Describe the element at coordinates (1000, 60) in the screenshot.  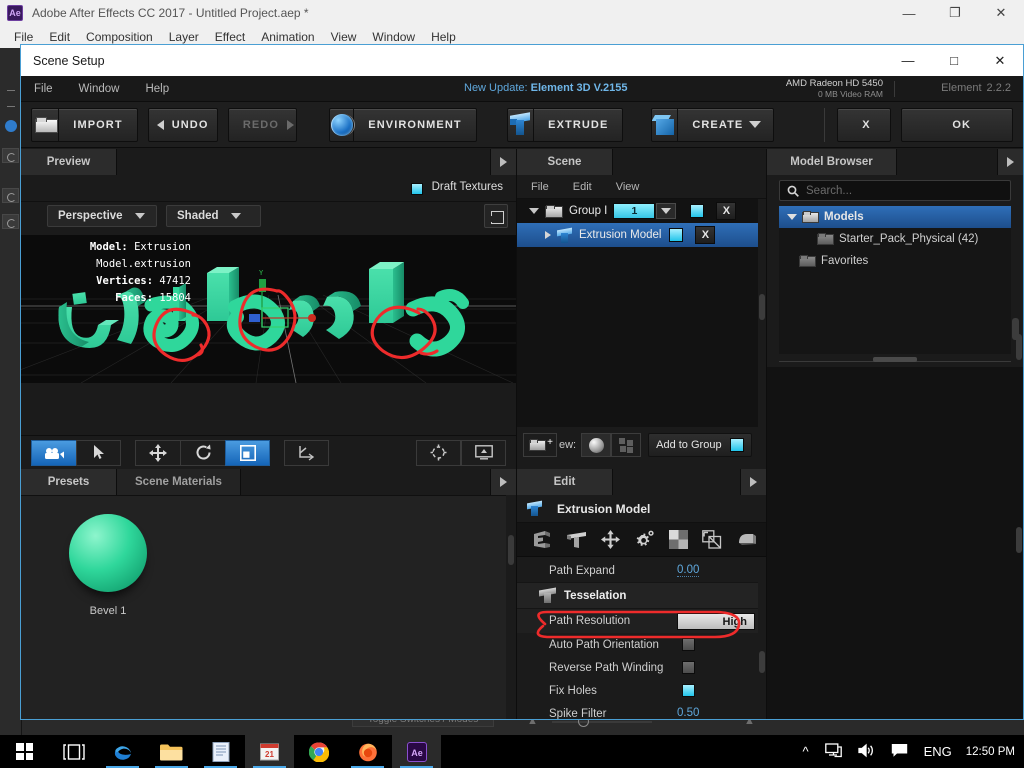
I see `dialog-close-icon: ✕` at that location.